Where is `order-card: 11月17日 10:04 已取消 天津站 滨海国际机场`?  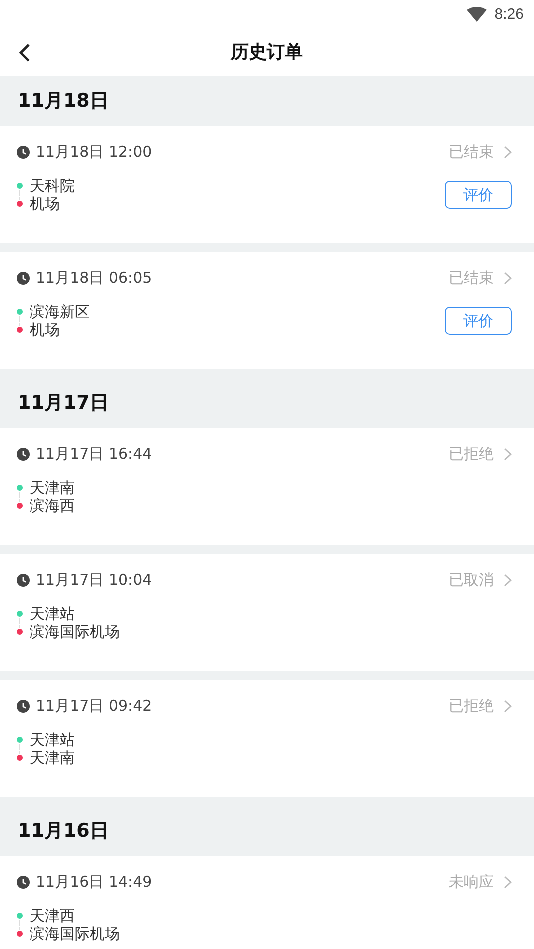
order-card: 11月17日 10:04 已取消 天津站 滨海国际机场 is located at coordinates (267, 612).